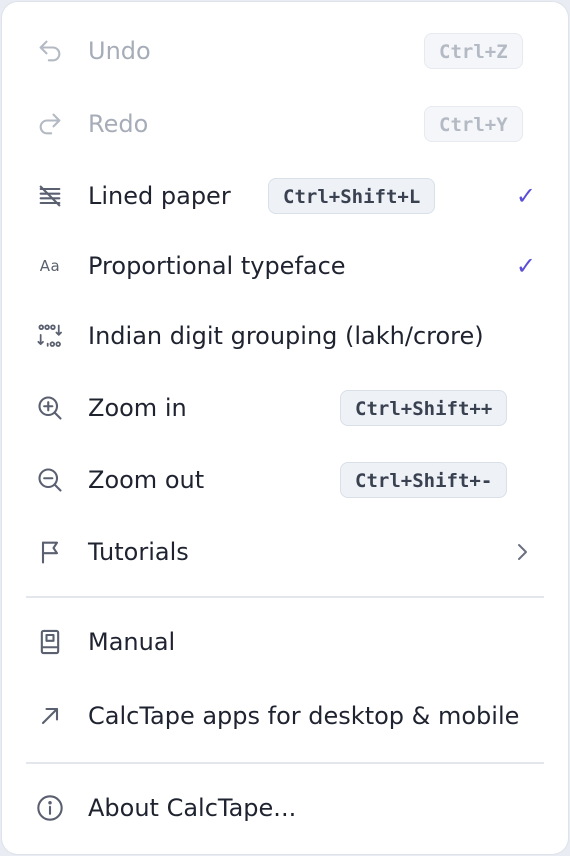  I want to click on typeface-icon: Aa, so click(50, 266).